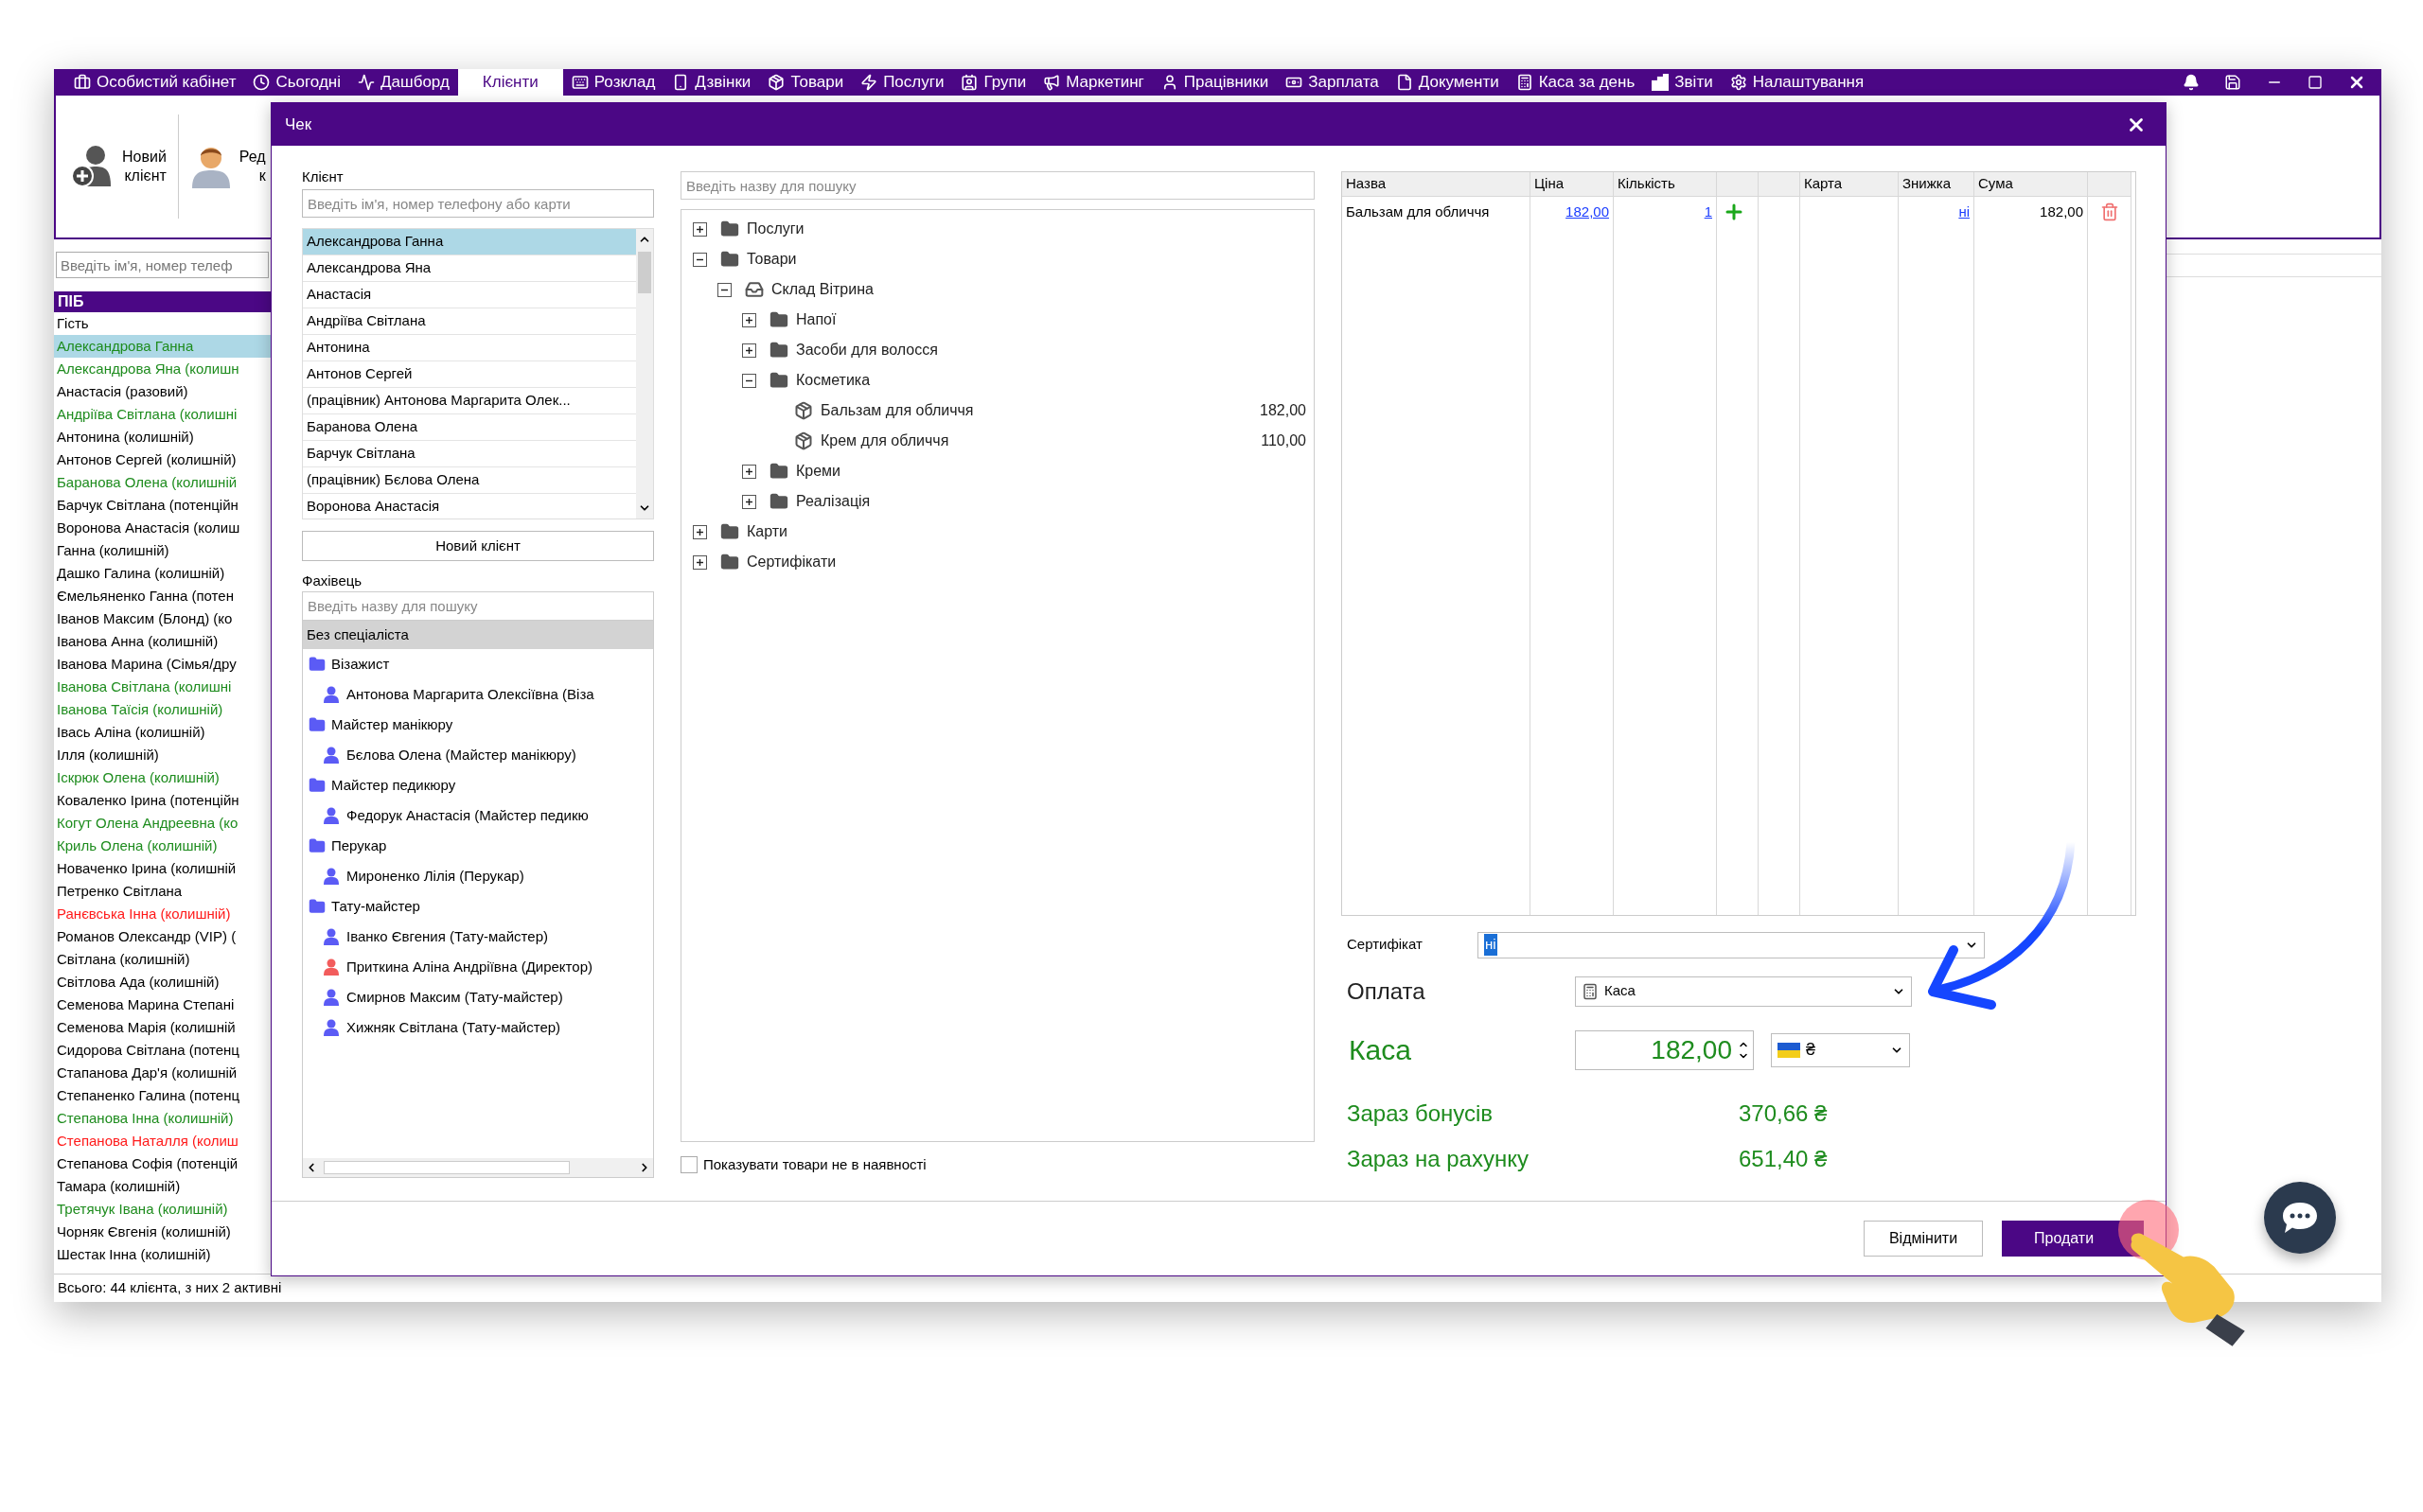 Image resolution: width=2423 pixels, height=1512 pixels. What do you see at coordinates (1332, 83) in the screenshot?
I see `menu-tab: Зарплата` at bounding box center [1332, 83].